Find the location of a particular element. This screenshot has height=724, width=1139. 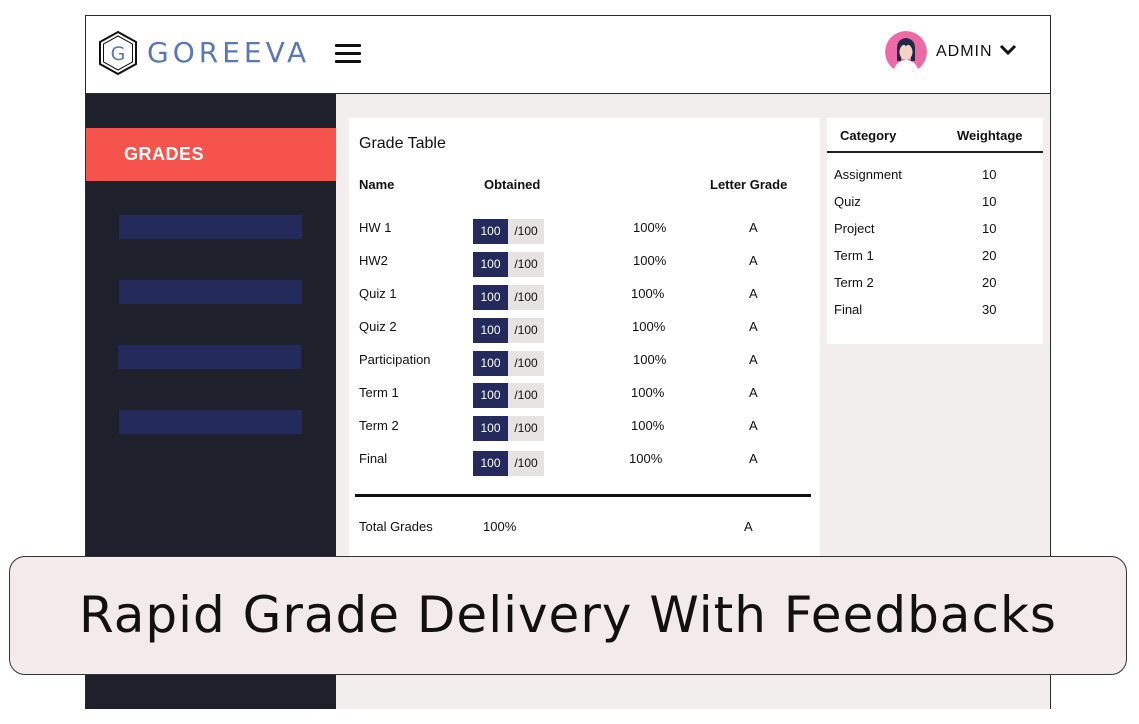

total-grades-label: Total Grades is located at coordinates (396, 526).